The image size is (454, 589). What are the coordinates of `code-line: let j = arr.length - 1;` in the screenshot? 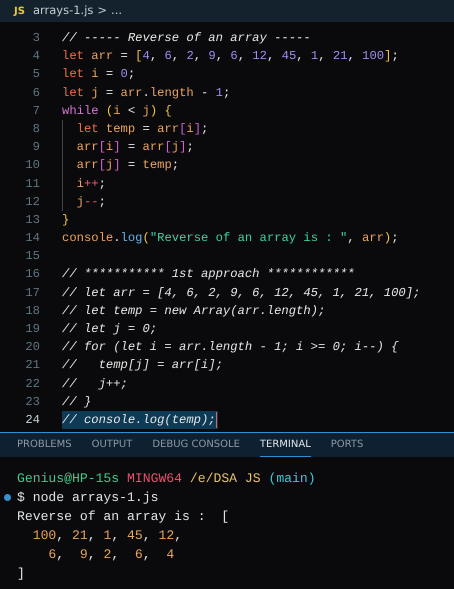 It's located at (147, 93).